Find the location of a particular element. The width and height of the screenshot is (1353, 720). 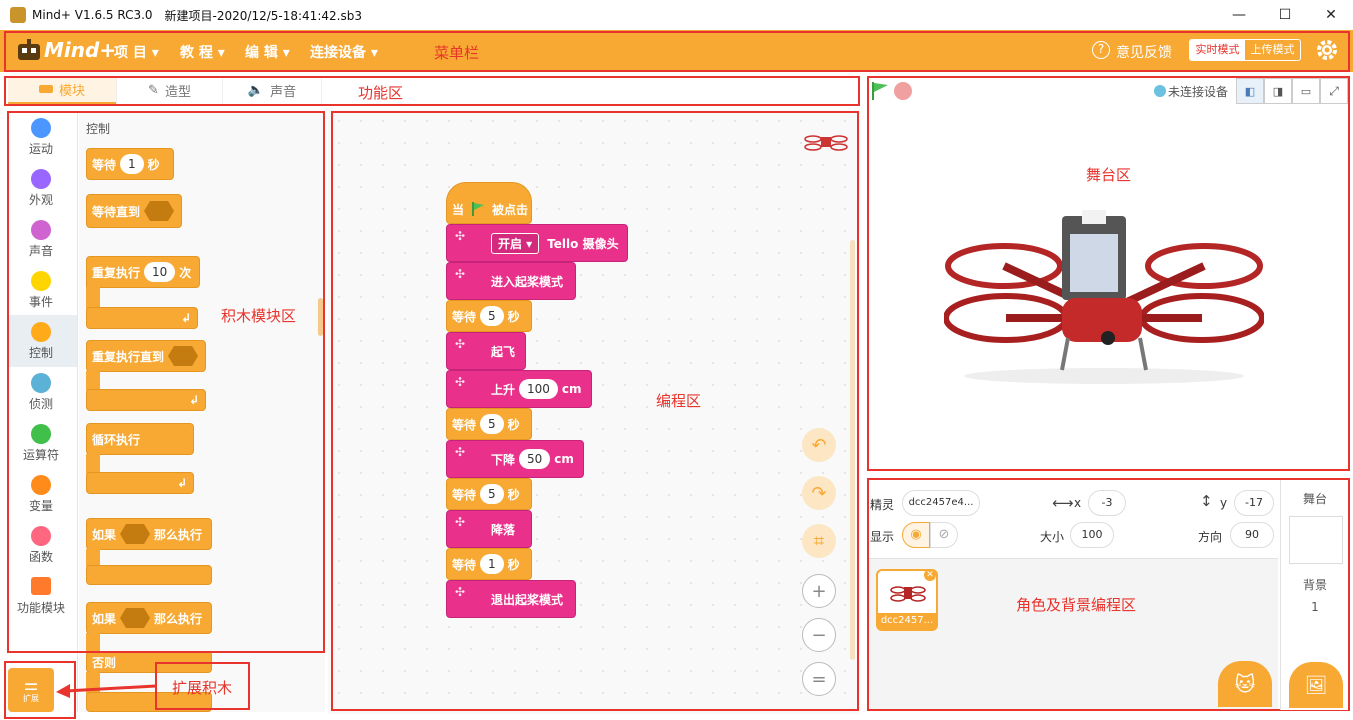

maximize-button: ☐ is located at coordinates (1285, 15).